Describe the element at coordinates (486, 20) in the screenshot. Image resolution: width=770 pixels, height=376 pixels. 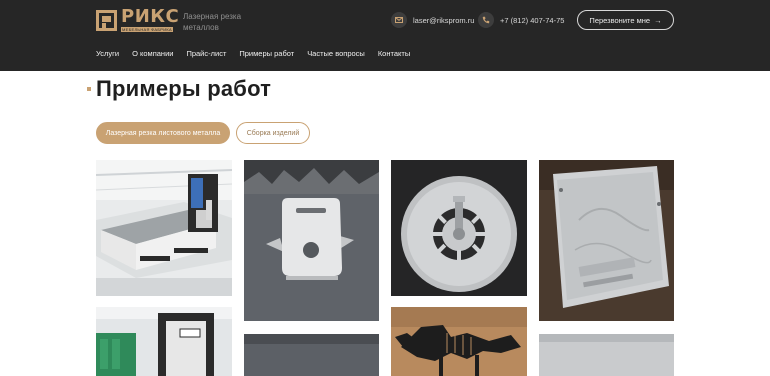
I see `phone-icon` at that location.